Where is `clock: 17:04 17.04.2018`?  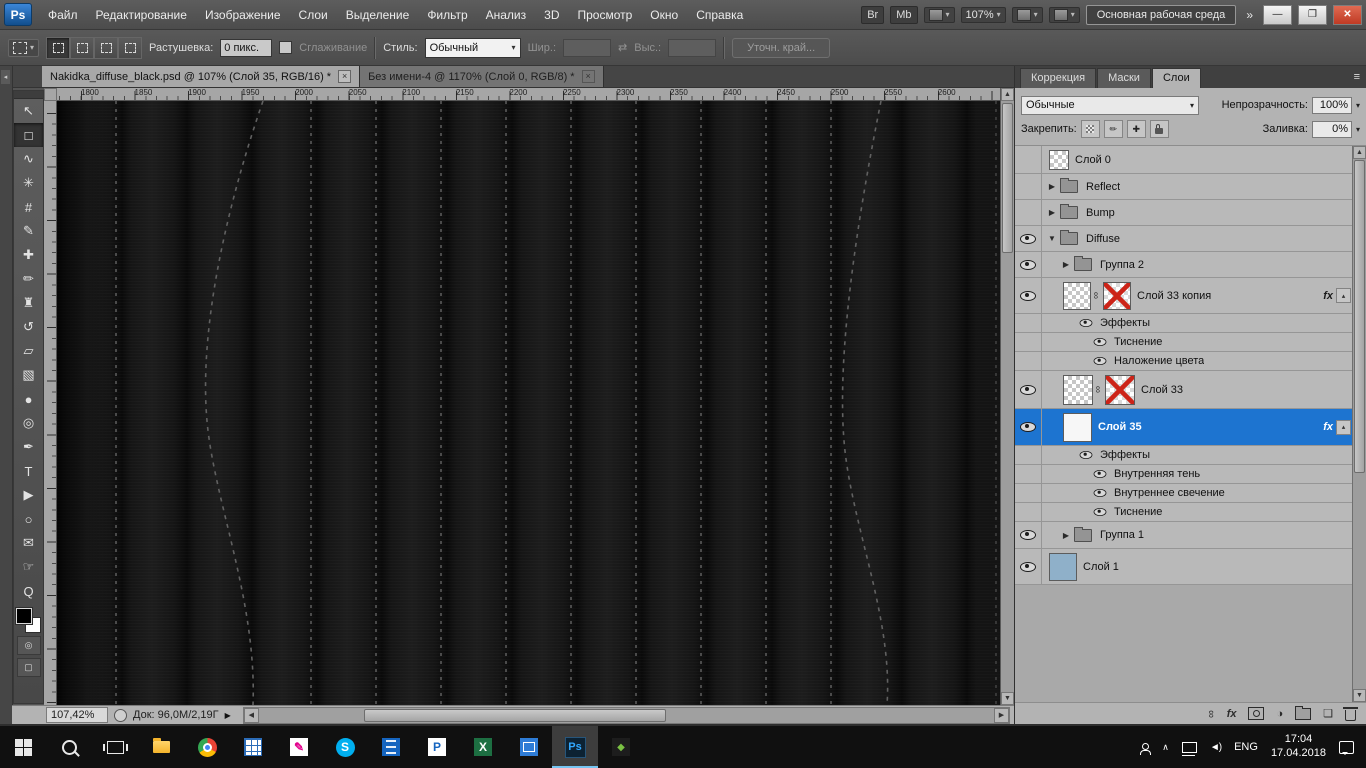 clock: 17:04 17.04.2018 is located at coordinates (1298, 747).